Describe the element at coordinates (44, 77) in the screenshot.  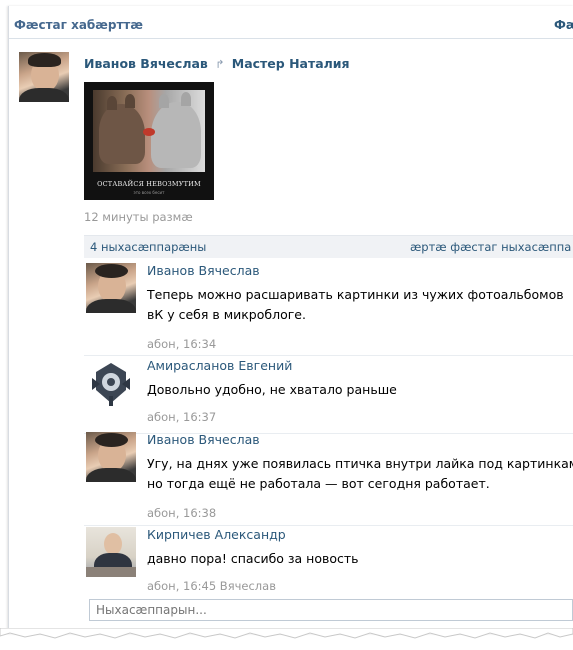
I see `post-author-avatar` at that location.